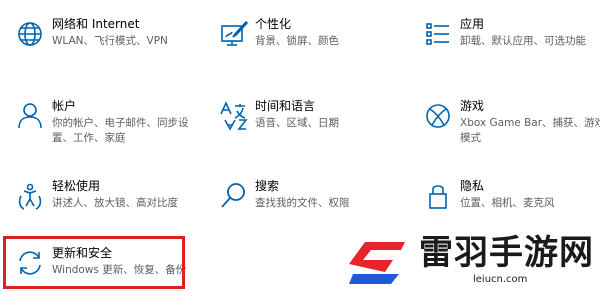  I want to click on time-language-icon, so click(233, 116).